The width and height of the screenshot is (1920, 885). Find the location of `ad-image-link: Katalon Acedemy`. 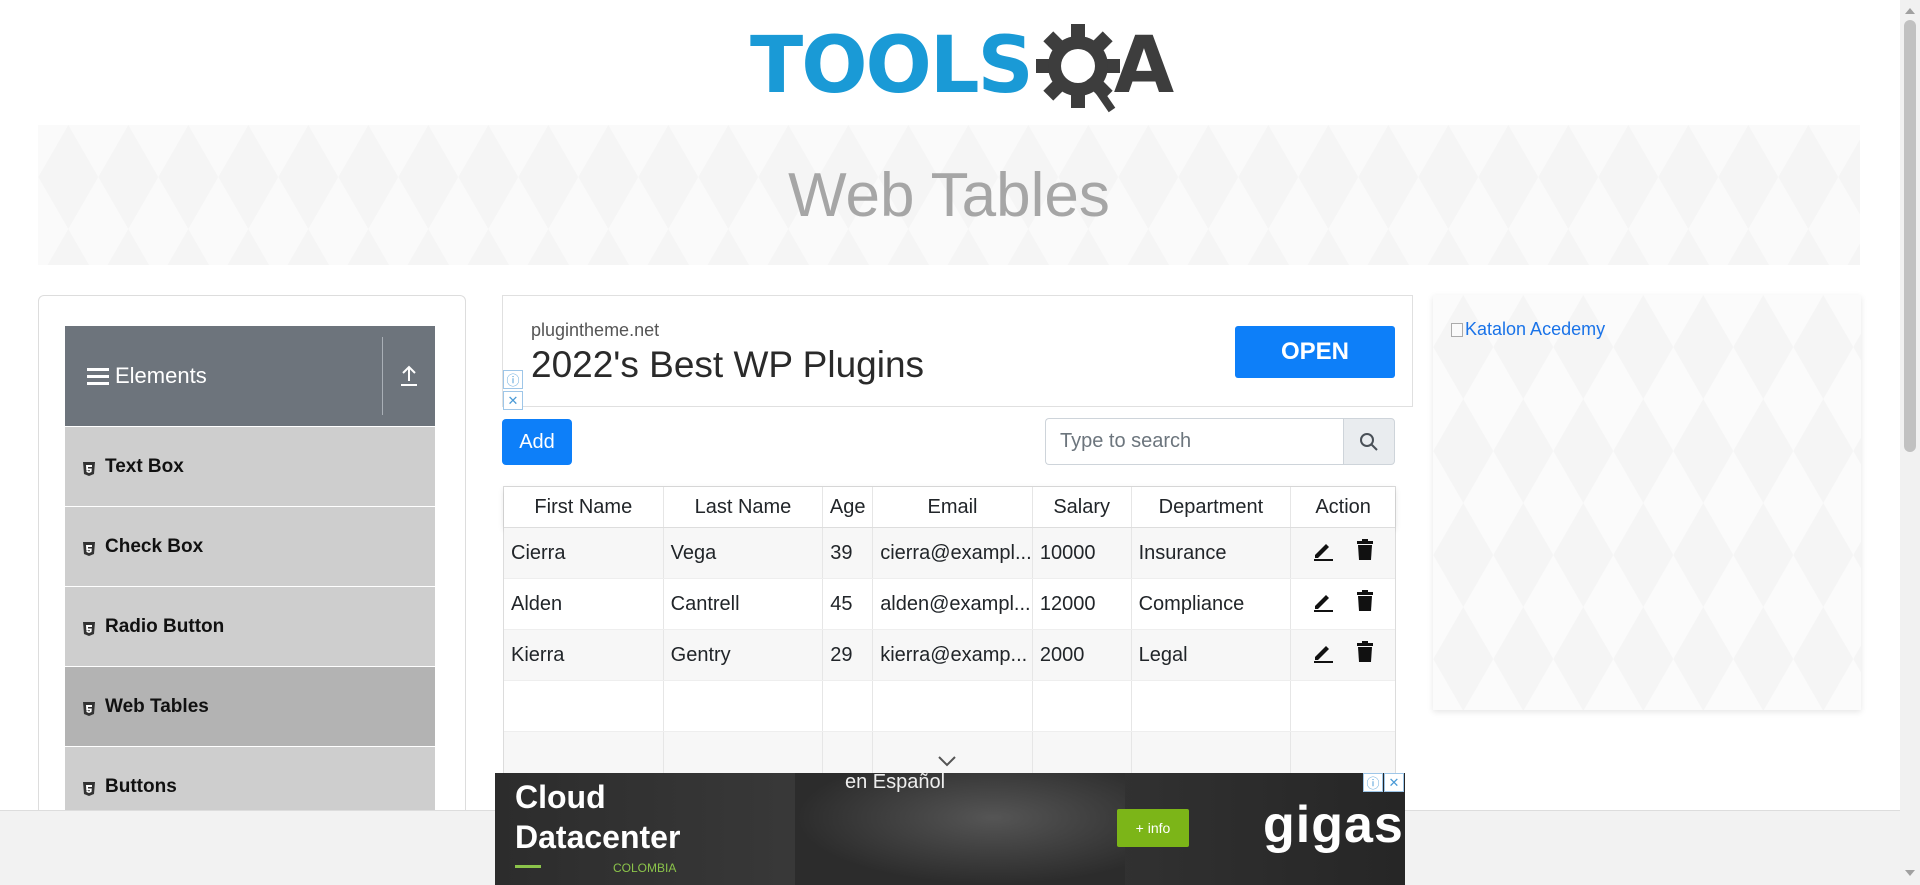

ad-image-link: Katalon Acedemy is located at coordinates (1528, 329).